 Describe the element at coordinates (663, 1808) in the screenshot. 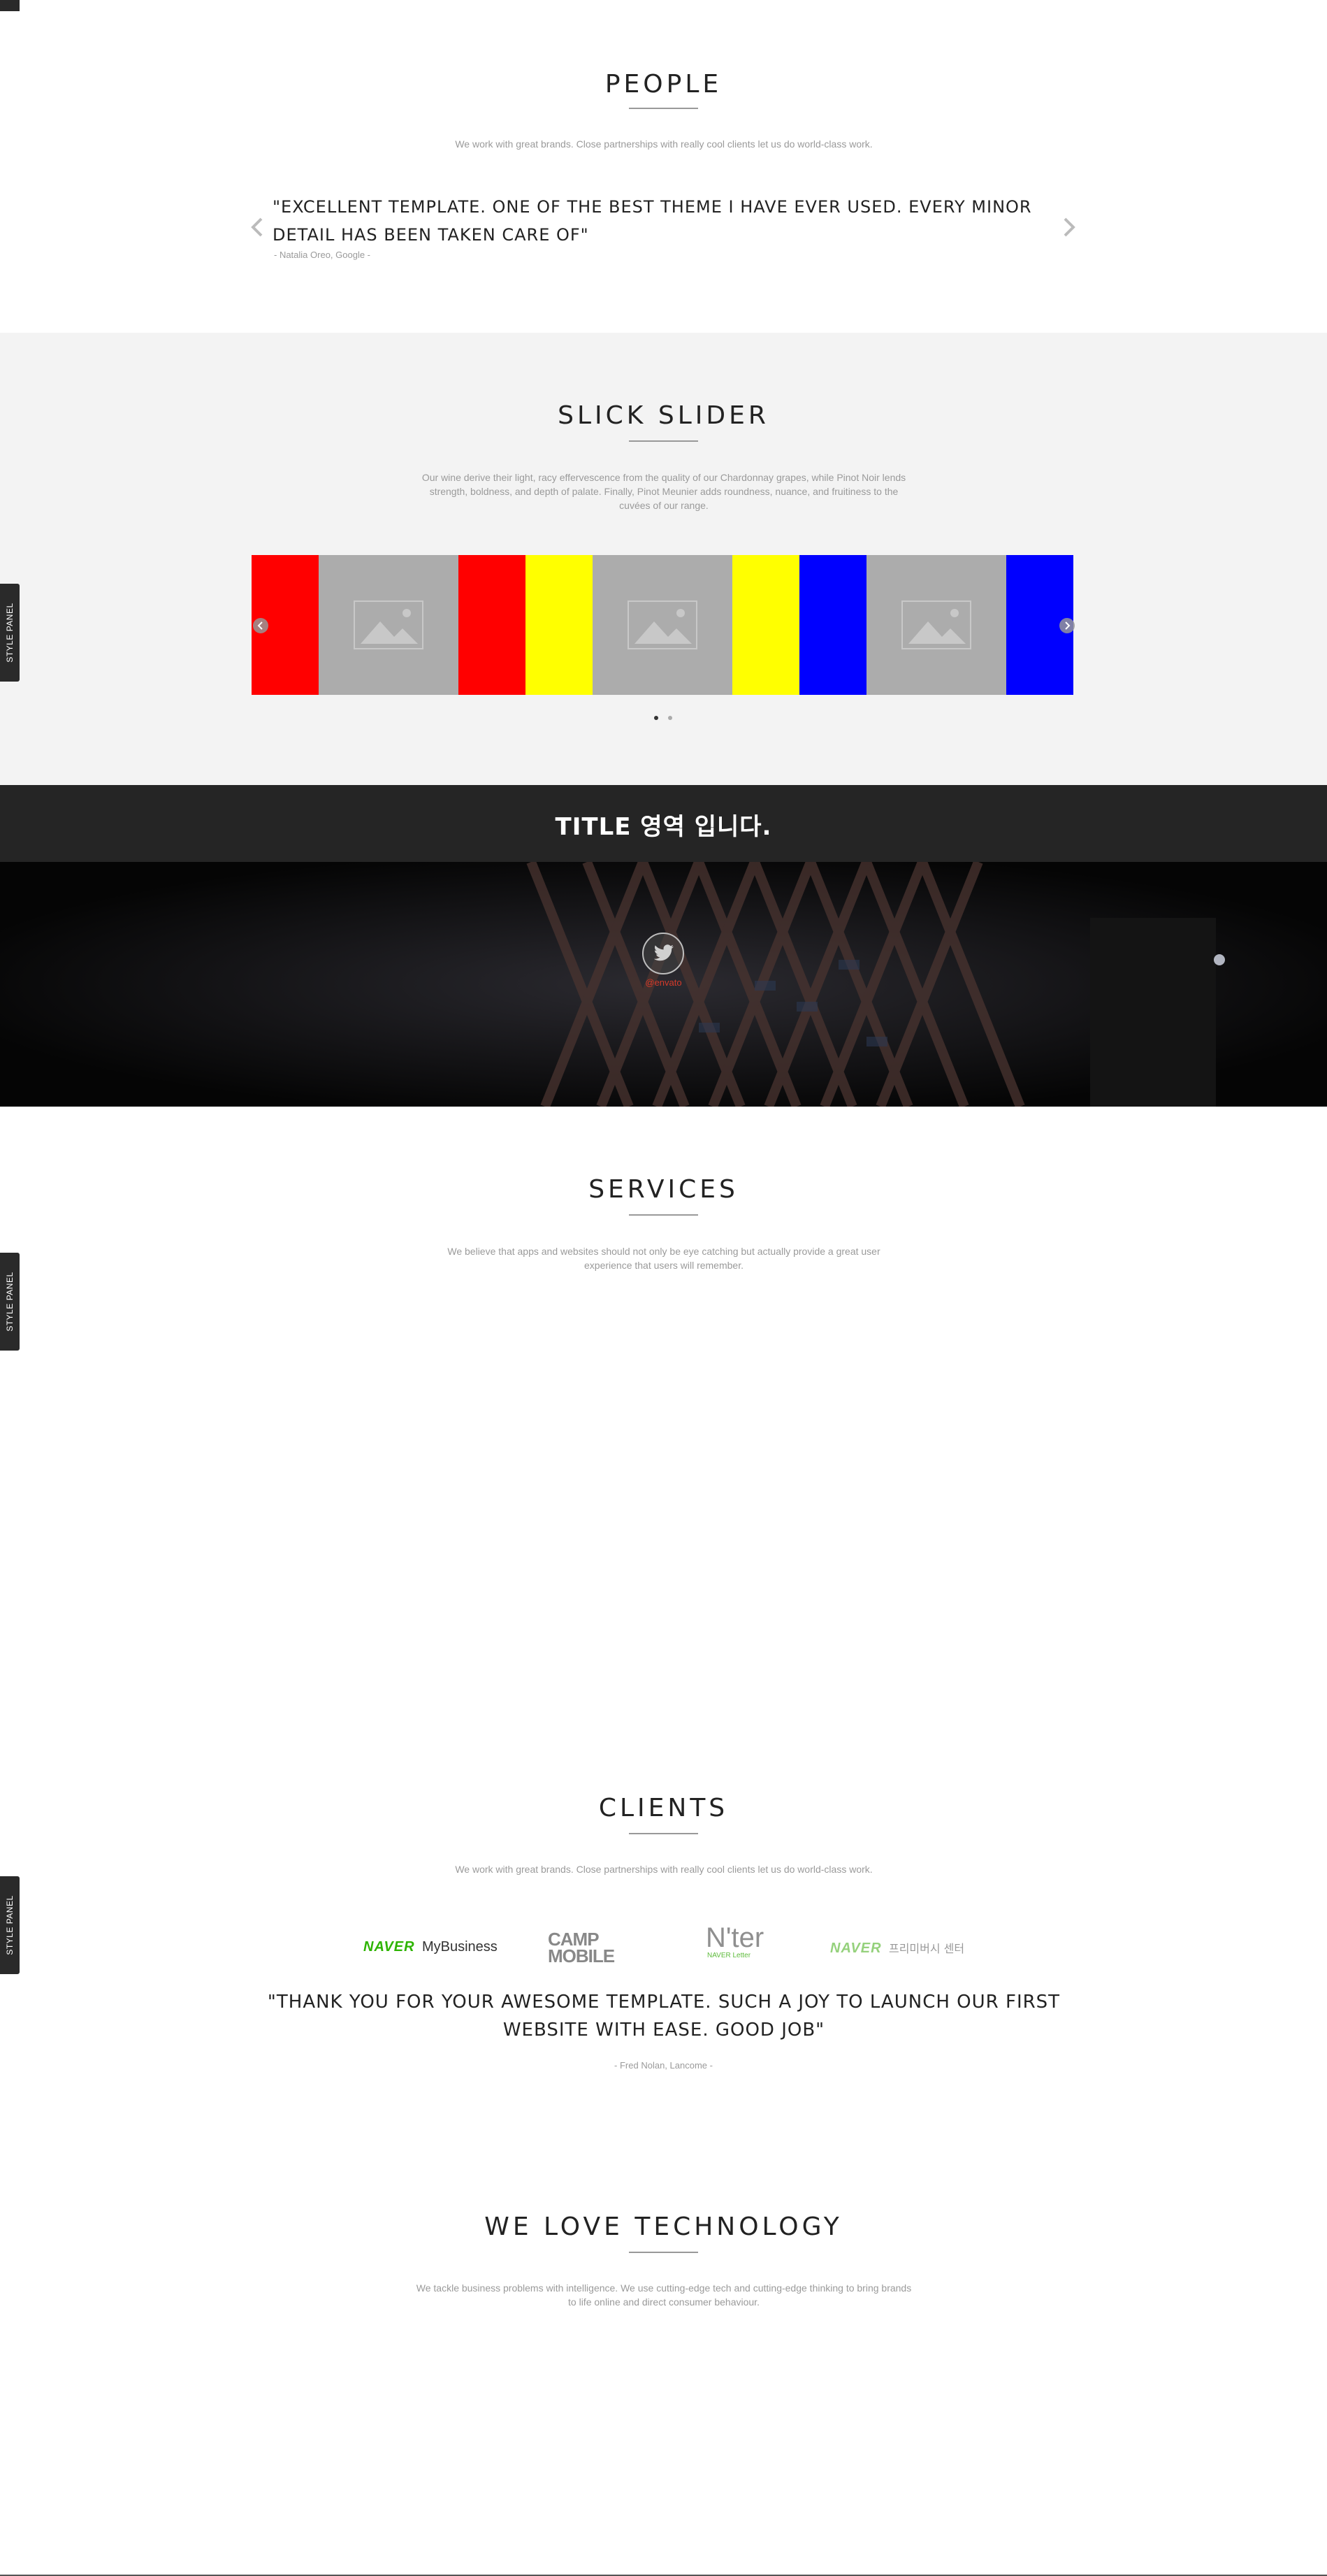

I see `clients-title: CLIENTS` at that location.